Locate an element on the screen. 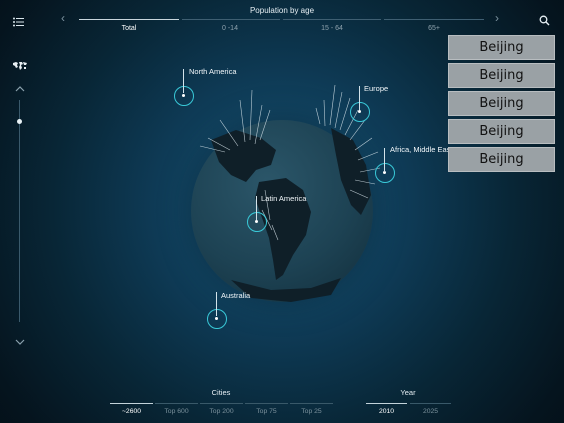 This screenshot has width=564, height=423. cities-title: Cities is located at coordinates (221, 392).